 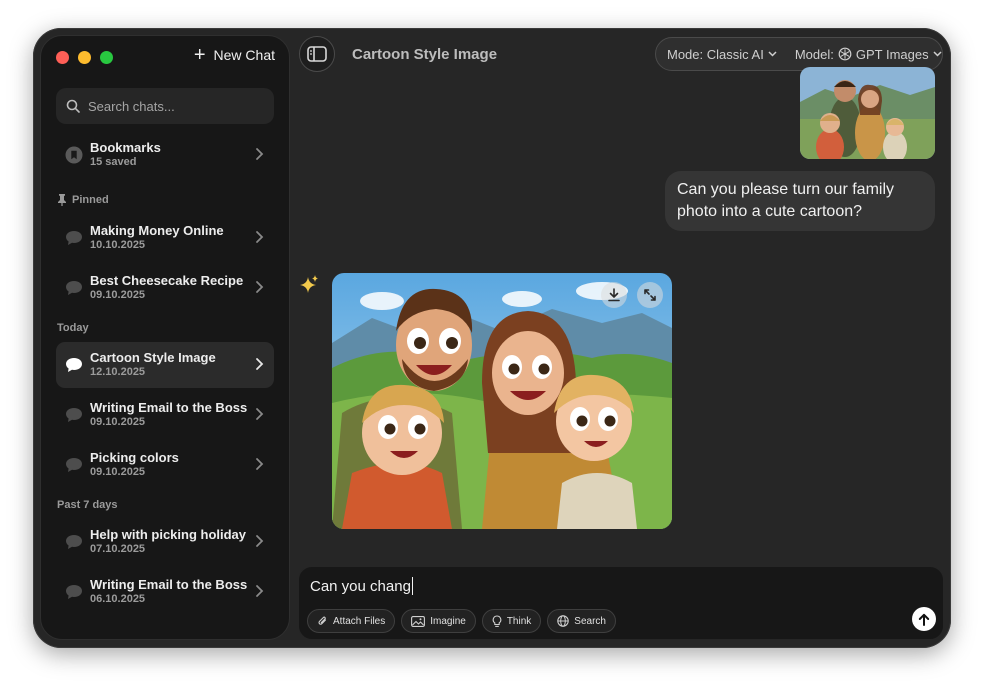 What do you see at coordinates (418, 621) in the screenshot?
I see `image-icon` at bounding box center [418, 621].